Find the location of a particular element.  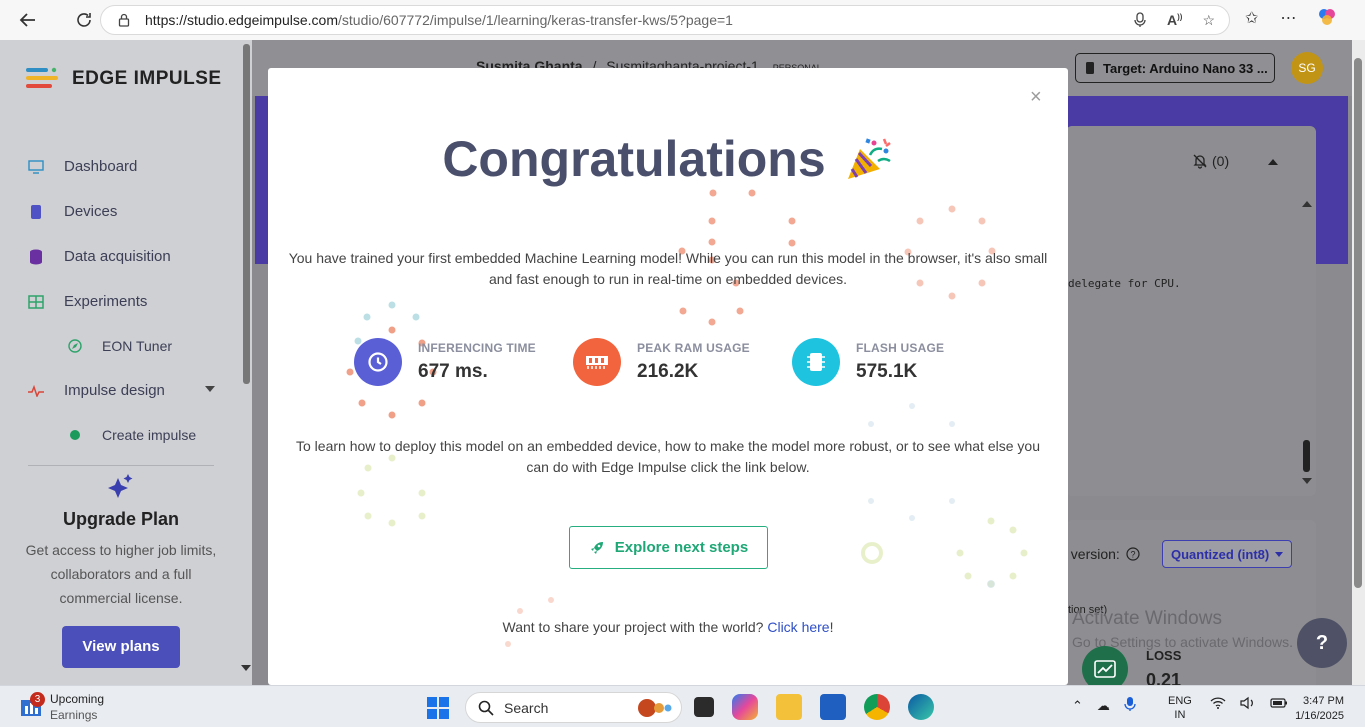

stat-flash-usage: FLASH USAGE 575.1K is located at coordinates (868, 362).